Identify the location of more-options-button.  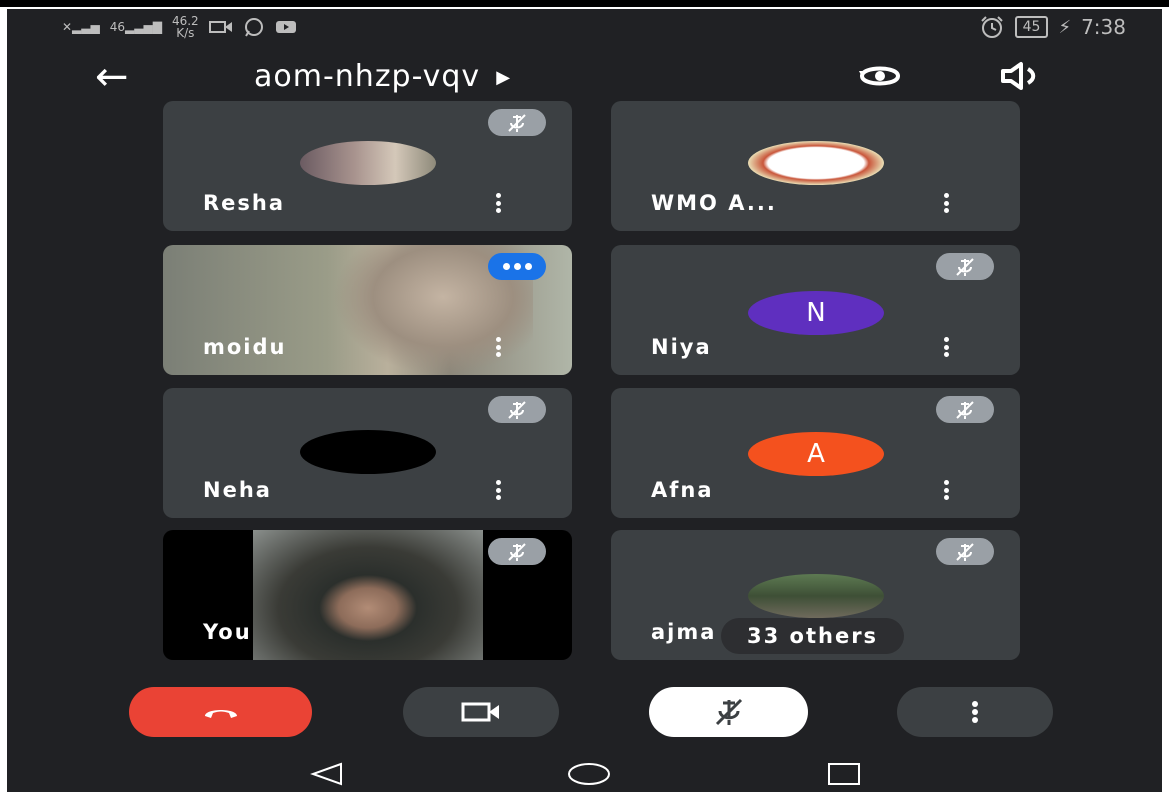
(975, 712).